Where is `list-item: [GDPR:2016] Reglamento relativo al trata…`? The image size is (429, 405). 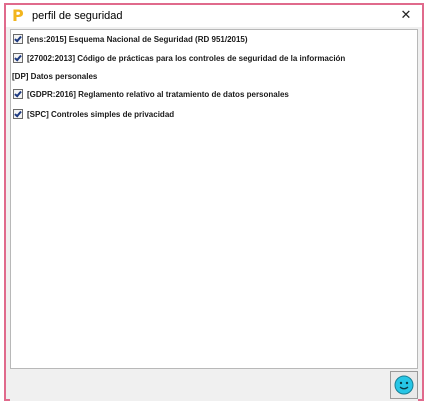
list-item: [GDPR:2016] Reglamento relativo al trata… is located at coordinates (151, 95).